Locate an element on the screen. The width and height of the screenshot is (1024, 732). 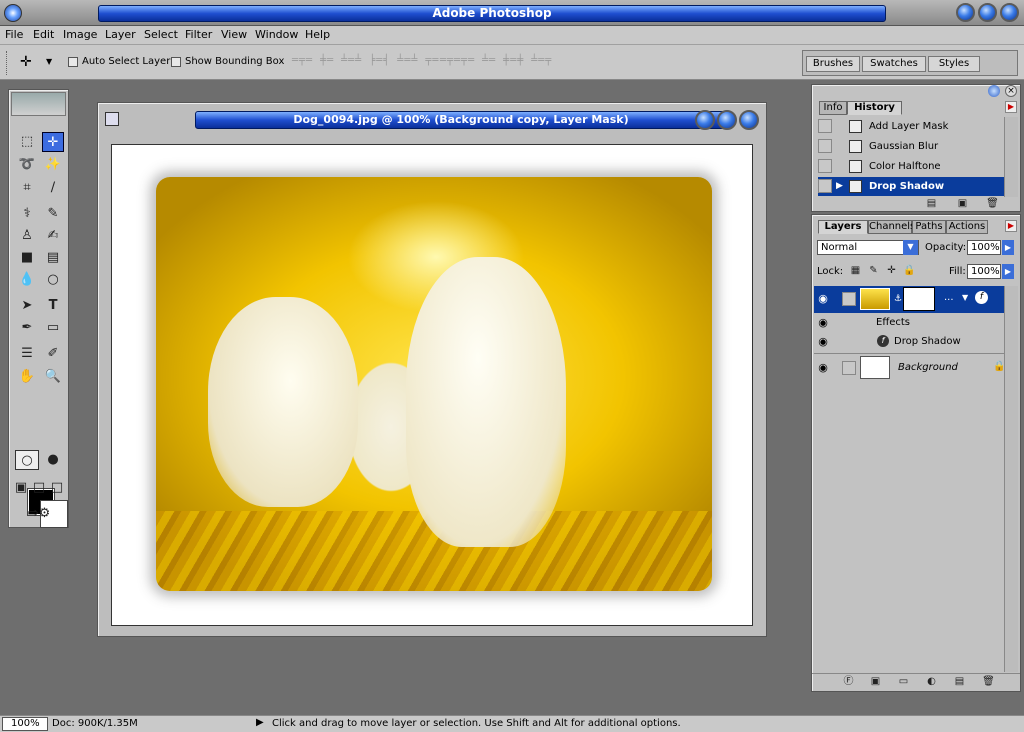
layer-row-background-copy: ◉ ⚓ ... ▼ f is located at coordinates (910, 299).